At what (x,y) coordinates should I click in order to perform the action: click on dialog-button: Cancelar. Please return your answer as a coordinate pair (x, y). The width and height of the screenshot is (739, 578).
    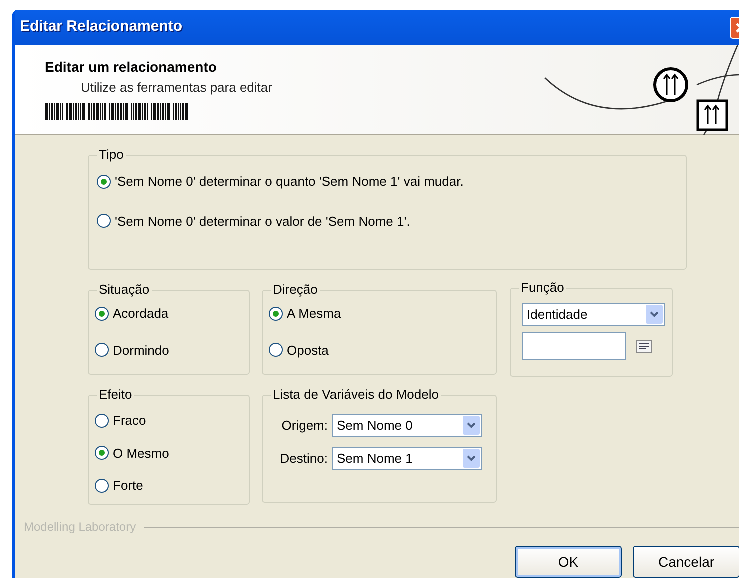
    Looking at the image, I should click on (686, 562).